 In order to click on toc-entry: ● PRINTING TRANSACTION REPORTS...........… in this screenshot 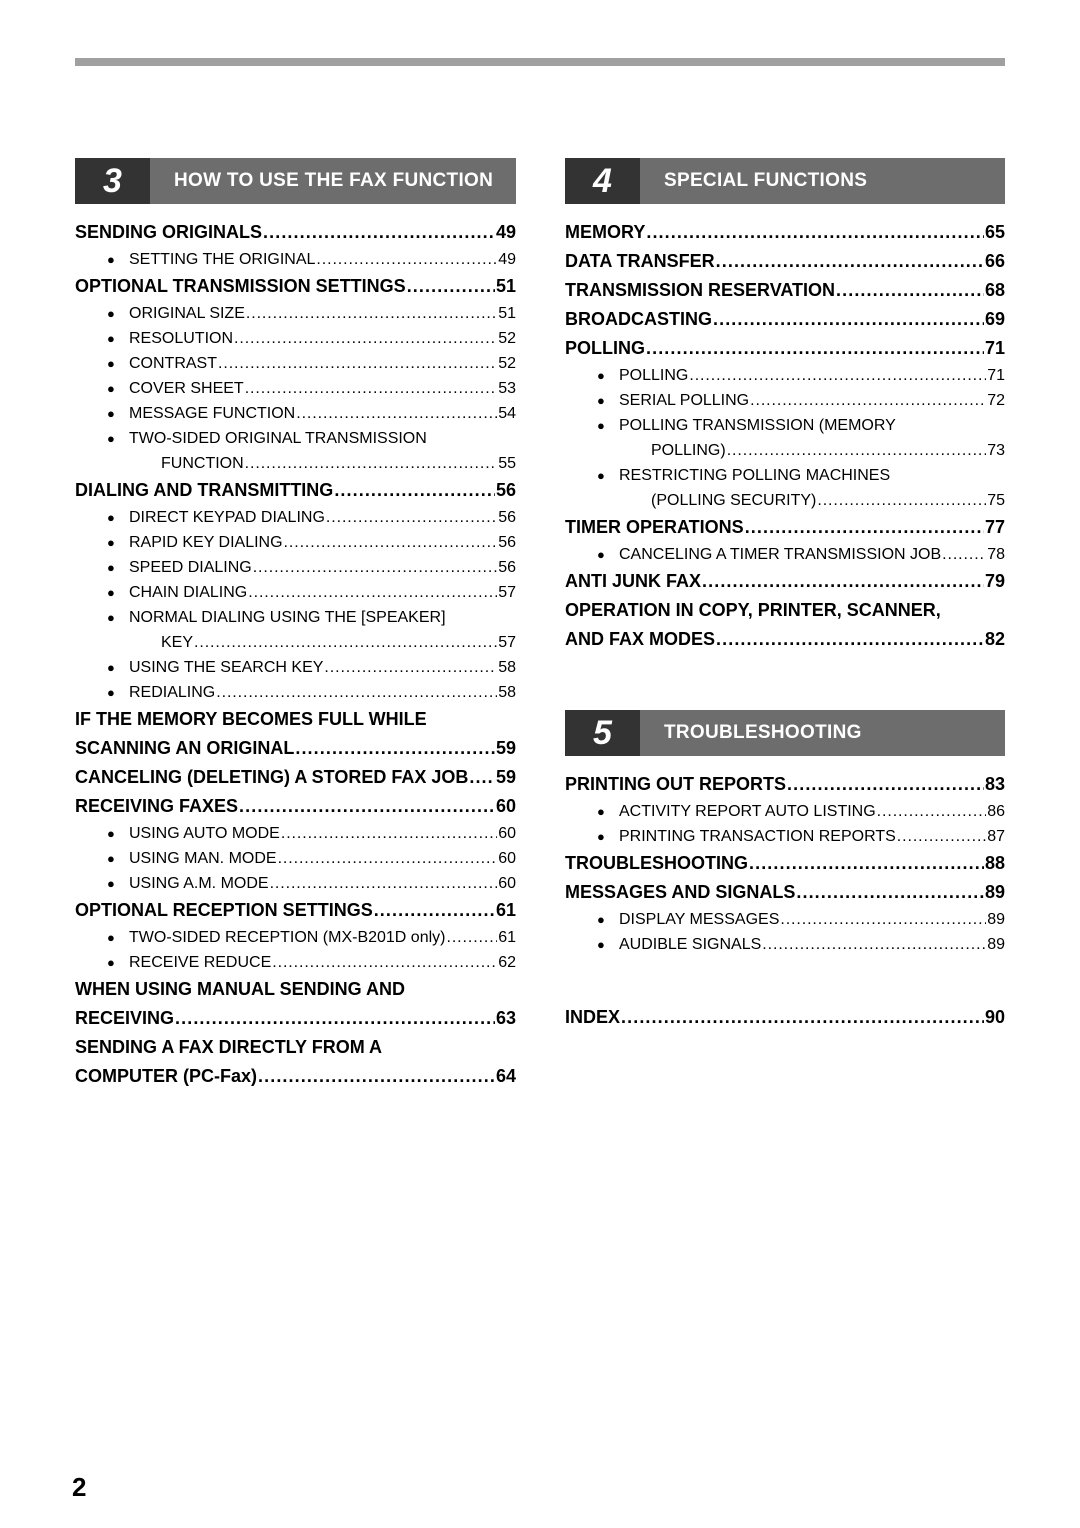, I will do `click(785, 836)`.